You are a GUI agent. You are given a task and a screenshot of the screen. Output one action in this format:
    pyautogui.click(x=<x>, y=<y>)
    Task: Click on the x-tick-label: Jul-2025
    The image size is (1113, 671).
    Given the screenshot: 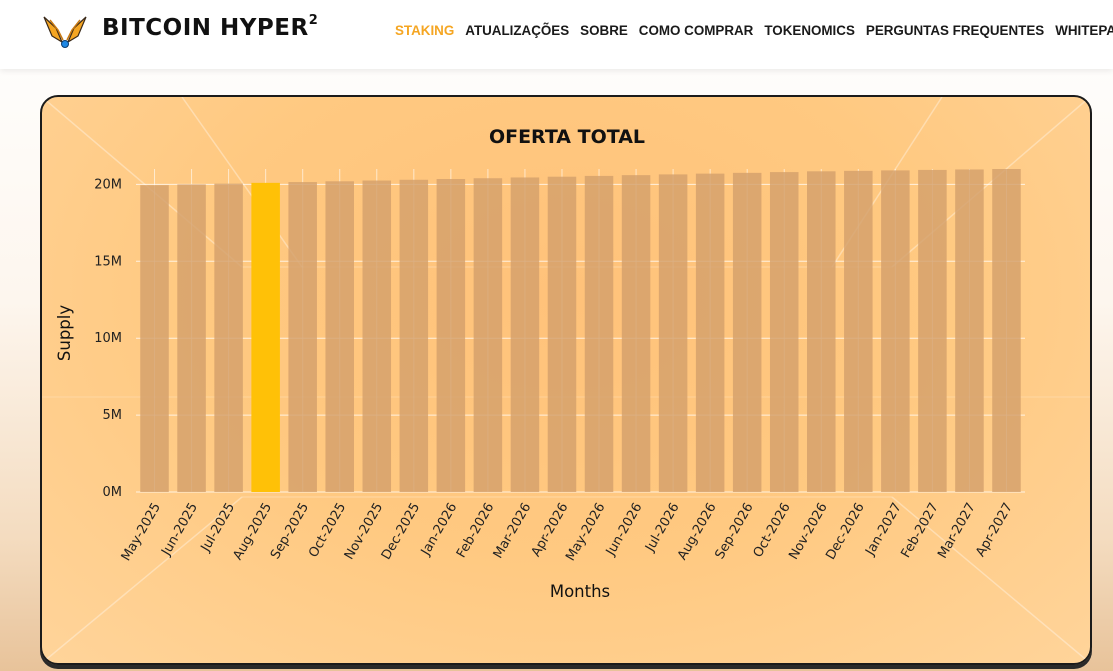 What is the action you would take?
    pyautogui.click(x=218, y=528)
    